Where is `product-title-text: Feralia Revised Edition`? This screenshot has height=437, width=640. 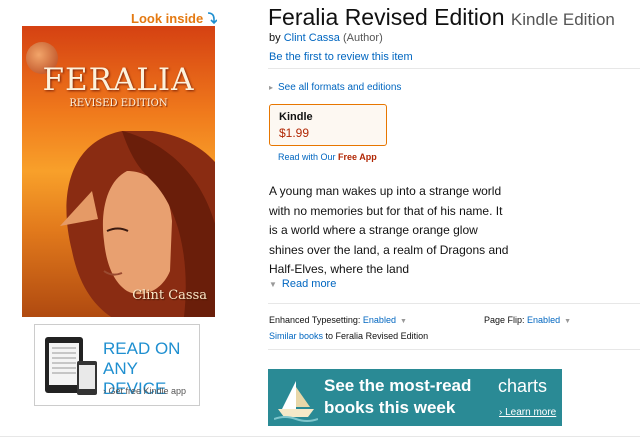
product-title-text: Feralia Revised Edition is located at coordinates (386, 17).